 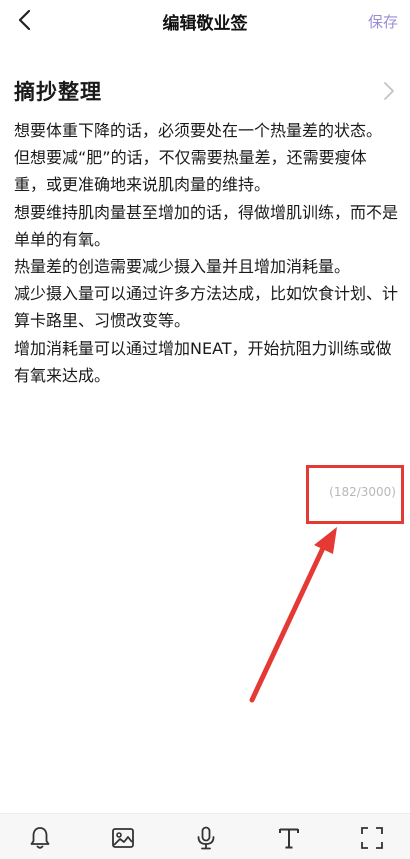 What do you see at coordinates (205, 91) in the screenshot?
I see `category-selector: 摘抄整理` at bounding box center [205, 91].